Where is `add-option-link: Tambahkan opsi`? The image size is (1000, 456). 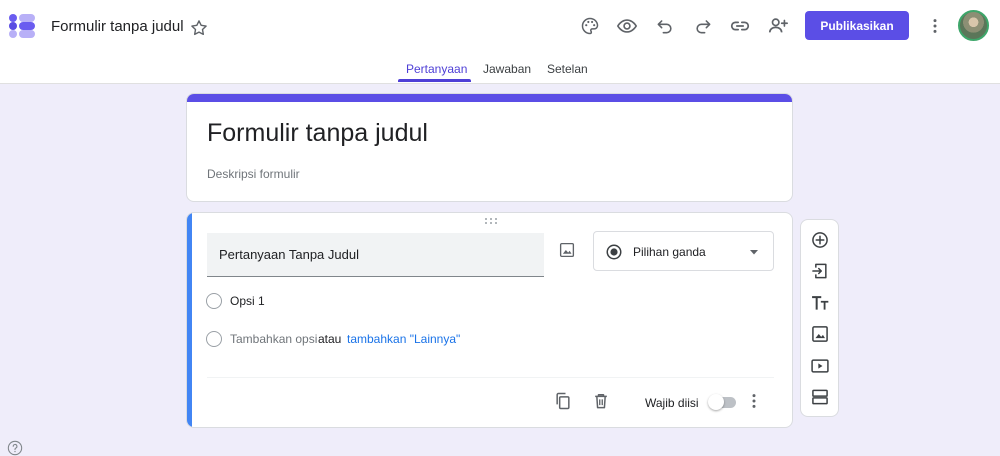 add-option-link: Tambahkan opsi is located at coordinates (273, 339).